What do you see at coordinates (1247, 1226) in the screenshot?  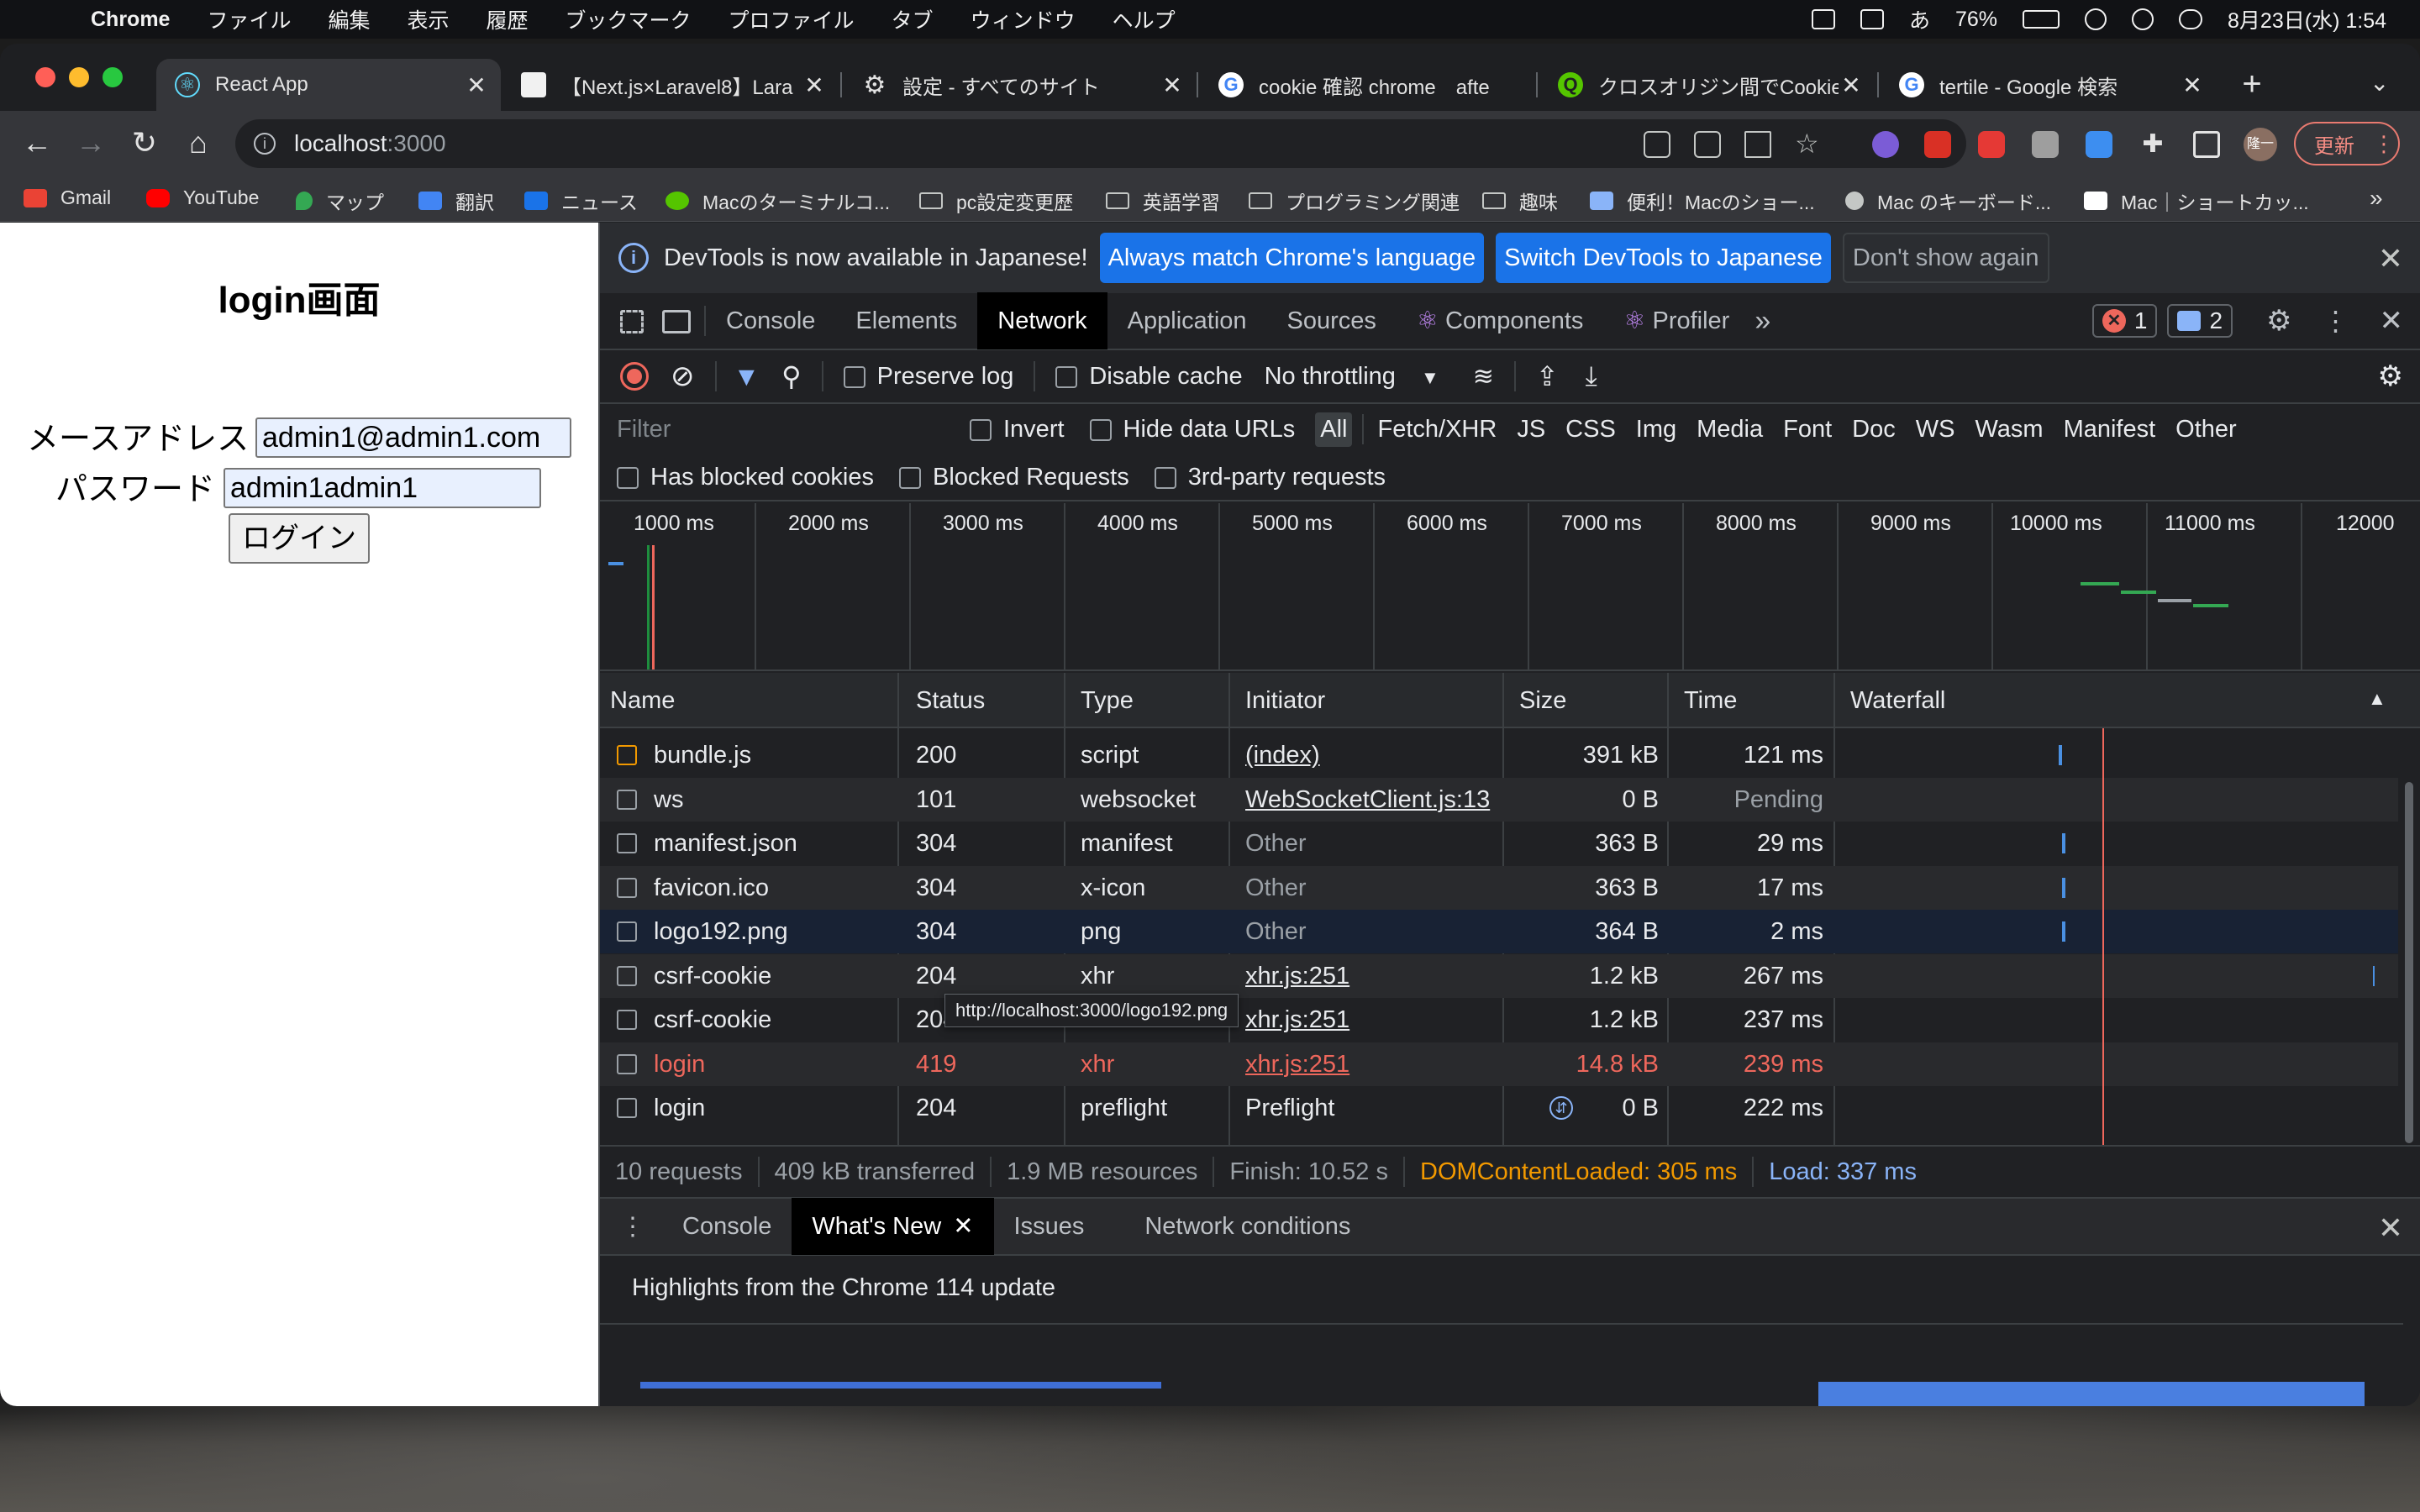 I see `drawer-tab-network-conditions: Network conditions` at bounding box center [1247, 1226].